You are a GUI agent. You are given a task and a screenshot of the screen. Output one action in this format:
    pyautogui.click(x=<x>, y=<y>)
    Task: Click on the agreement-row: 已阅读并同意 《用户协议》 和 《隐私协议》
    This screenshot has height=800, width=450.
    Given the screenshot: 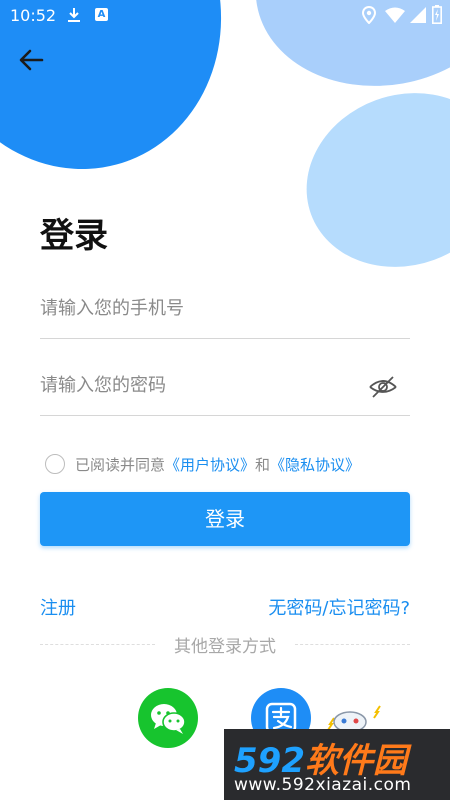 What is the action you would take?
    pyautogui.click(x=202, y=464)
    